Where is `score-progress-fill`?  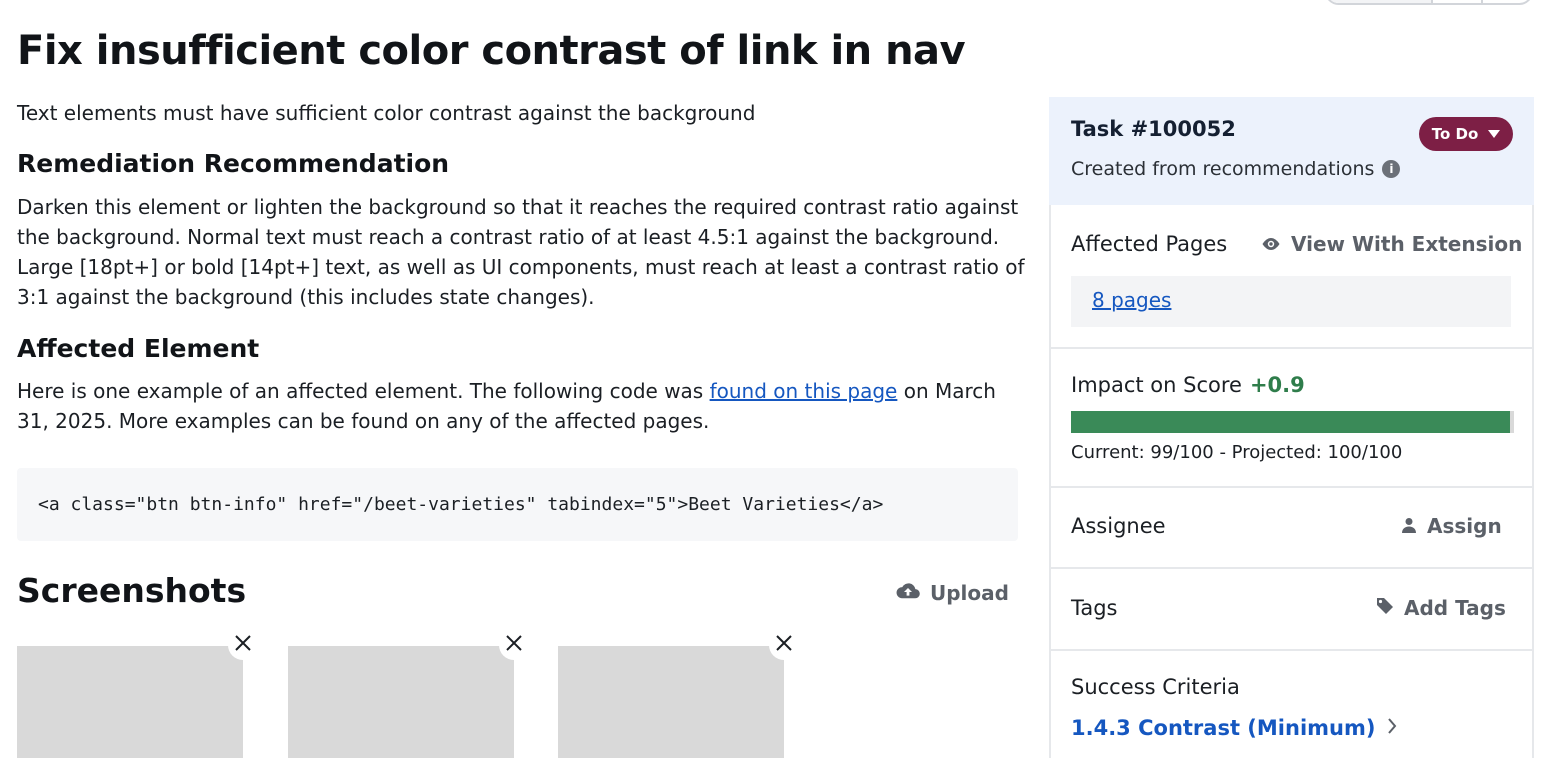
score-progress-fill is located at coordinates (1290, 422).